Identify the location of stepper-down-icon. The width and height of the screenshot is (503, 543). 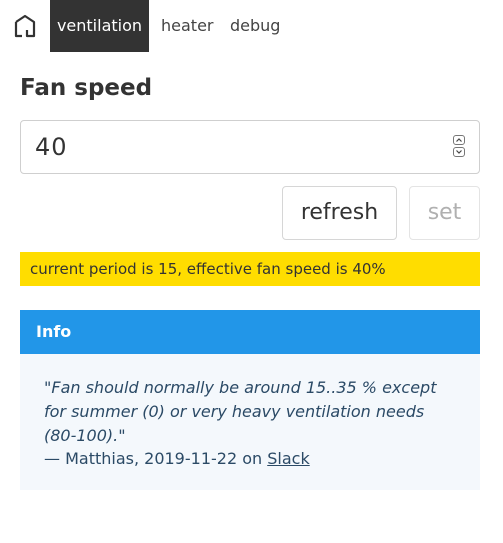
(459, 152).